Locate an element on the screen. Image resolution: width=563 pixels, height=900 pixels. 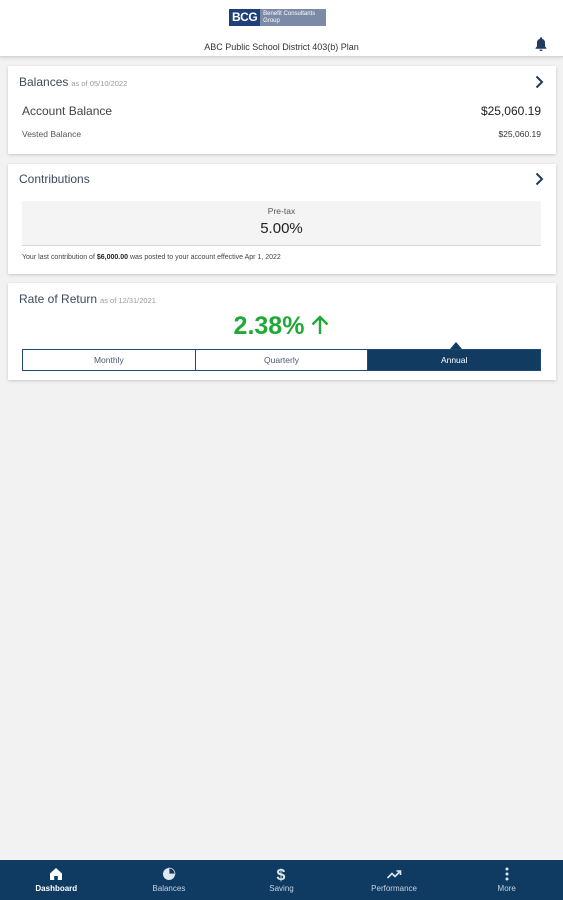
tab-performance: Performance is located at coordinates (394, 880).